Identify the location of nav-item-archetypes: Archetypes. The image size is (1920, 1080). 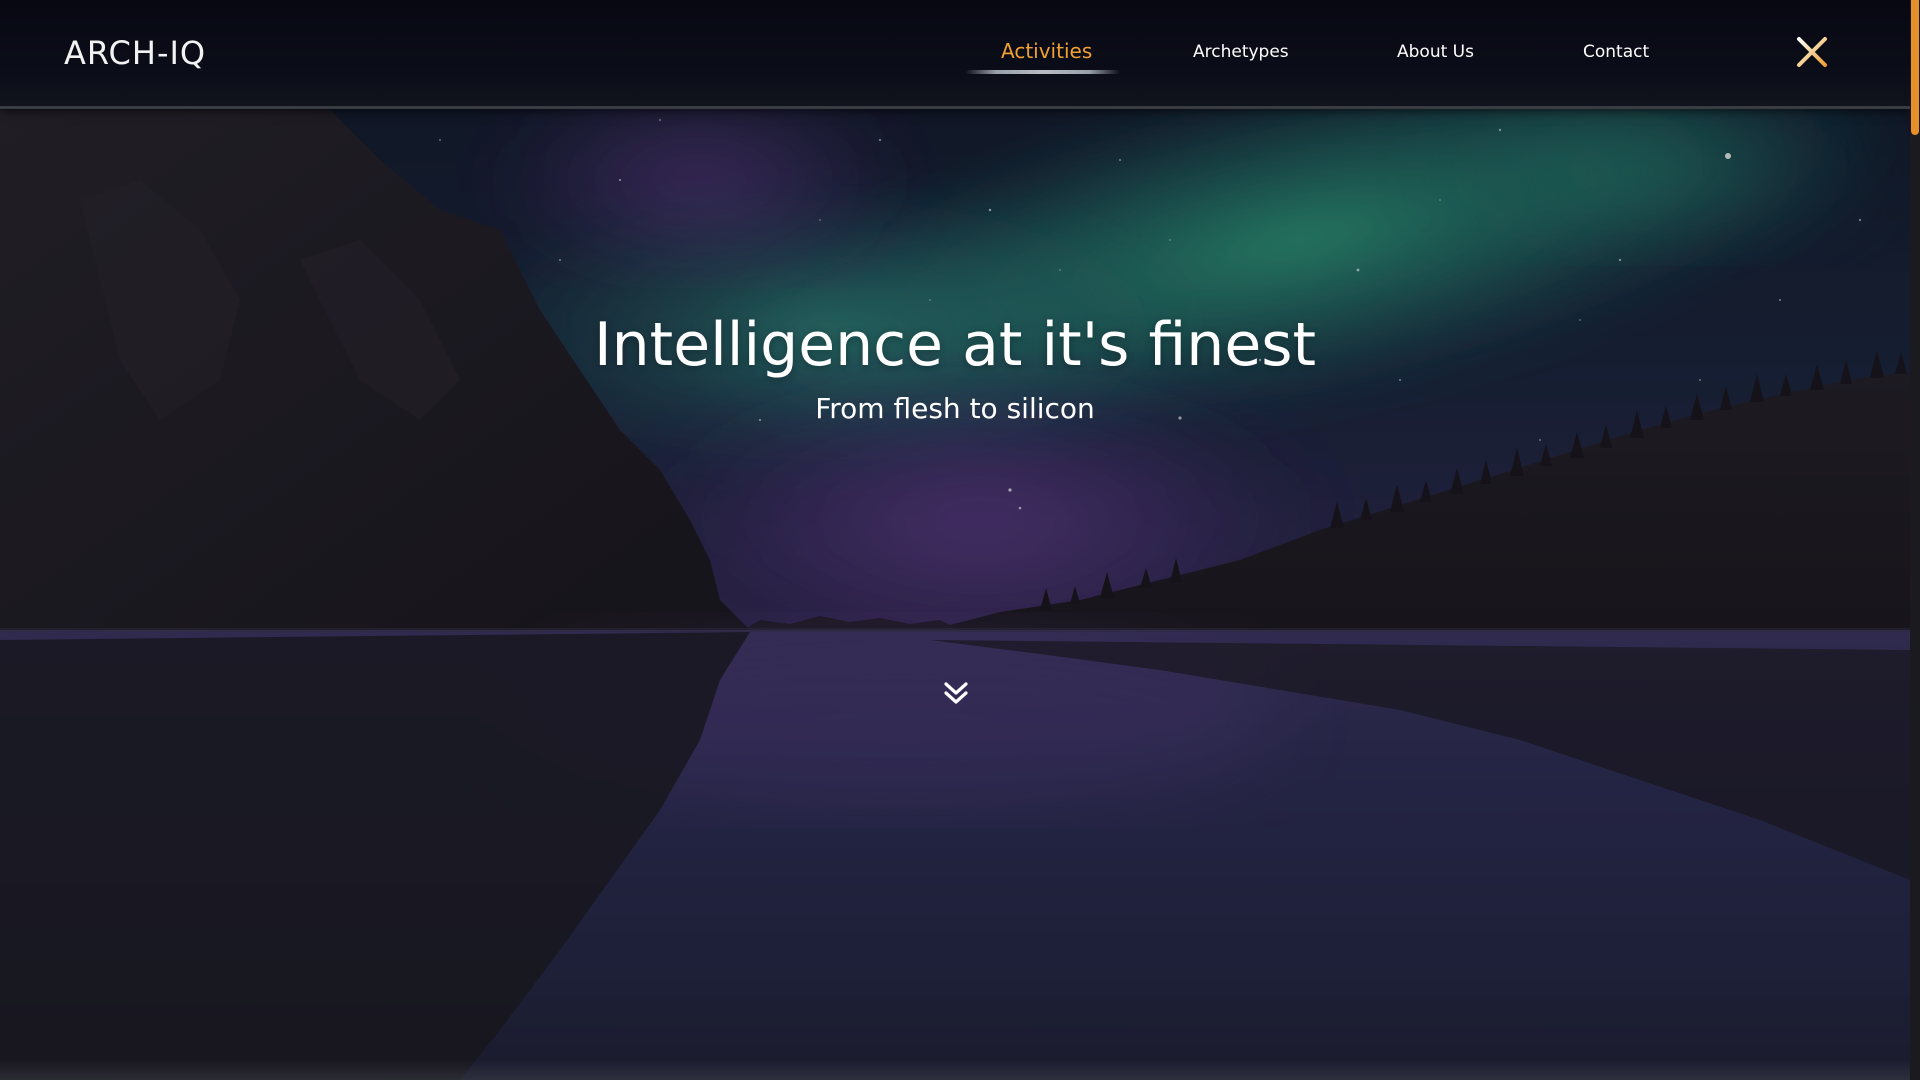
(1241, 52).